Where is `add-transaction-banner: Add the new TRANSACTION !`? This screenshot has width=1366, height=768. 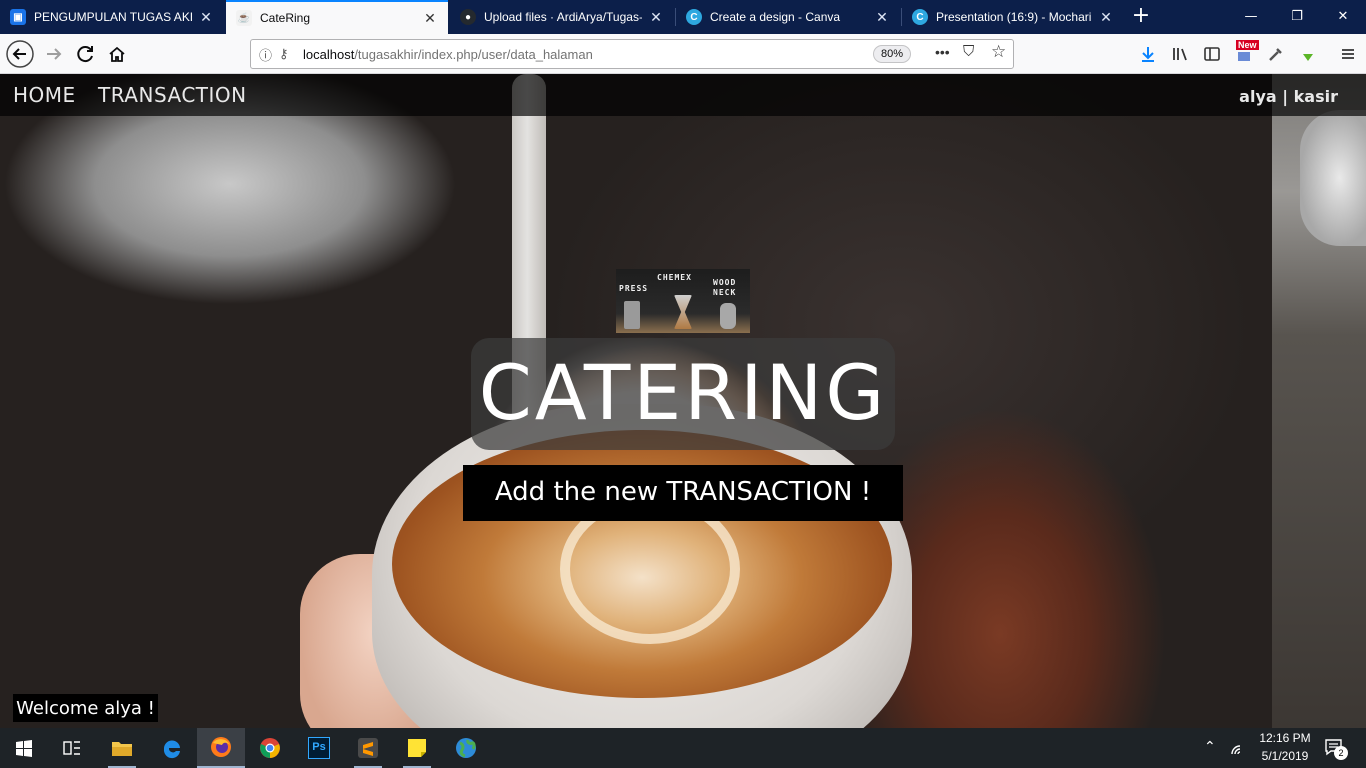 add-transaction-banner: Add the new TRANSACTION ! is located at coordinates (683, 493).